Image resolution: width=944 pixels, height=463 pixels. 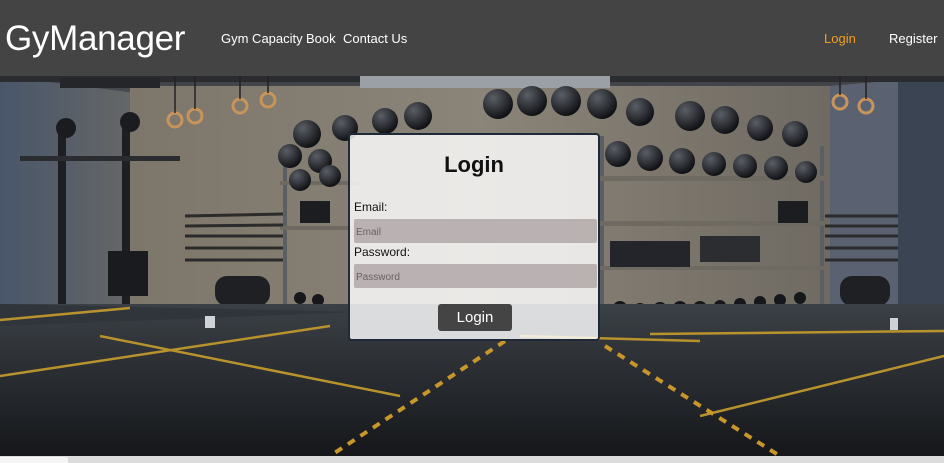 I want to click on brand-logo-text: GyManager, so click(x=95, y=39).